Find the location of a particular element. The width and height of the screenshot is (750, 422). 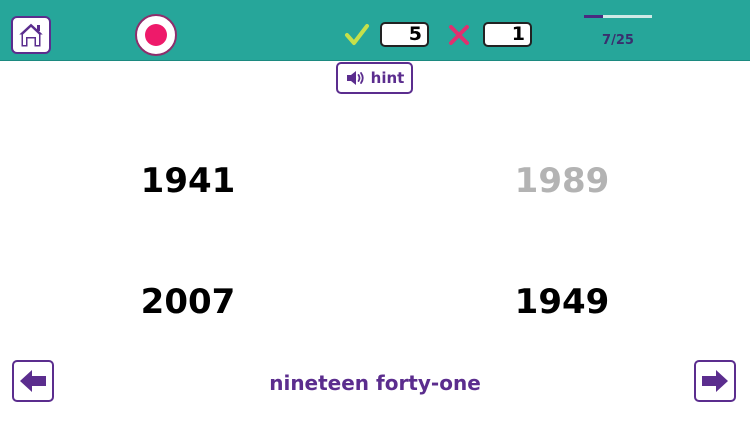

arrow-right-icon is located at coordinates (715, 381).